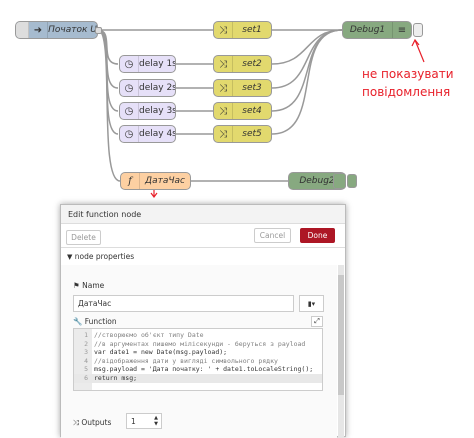 This screenshot has height=438, width=474. Describe the element at coordinates (72, 30) in the screenshot. I see `inject-node-label: Початок U` at that location.